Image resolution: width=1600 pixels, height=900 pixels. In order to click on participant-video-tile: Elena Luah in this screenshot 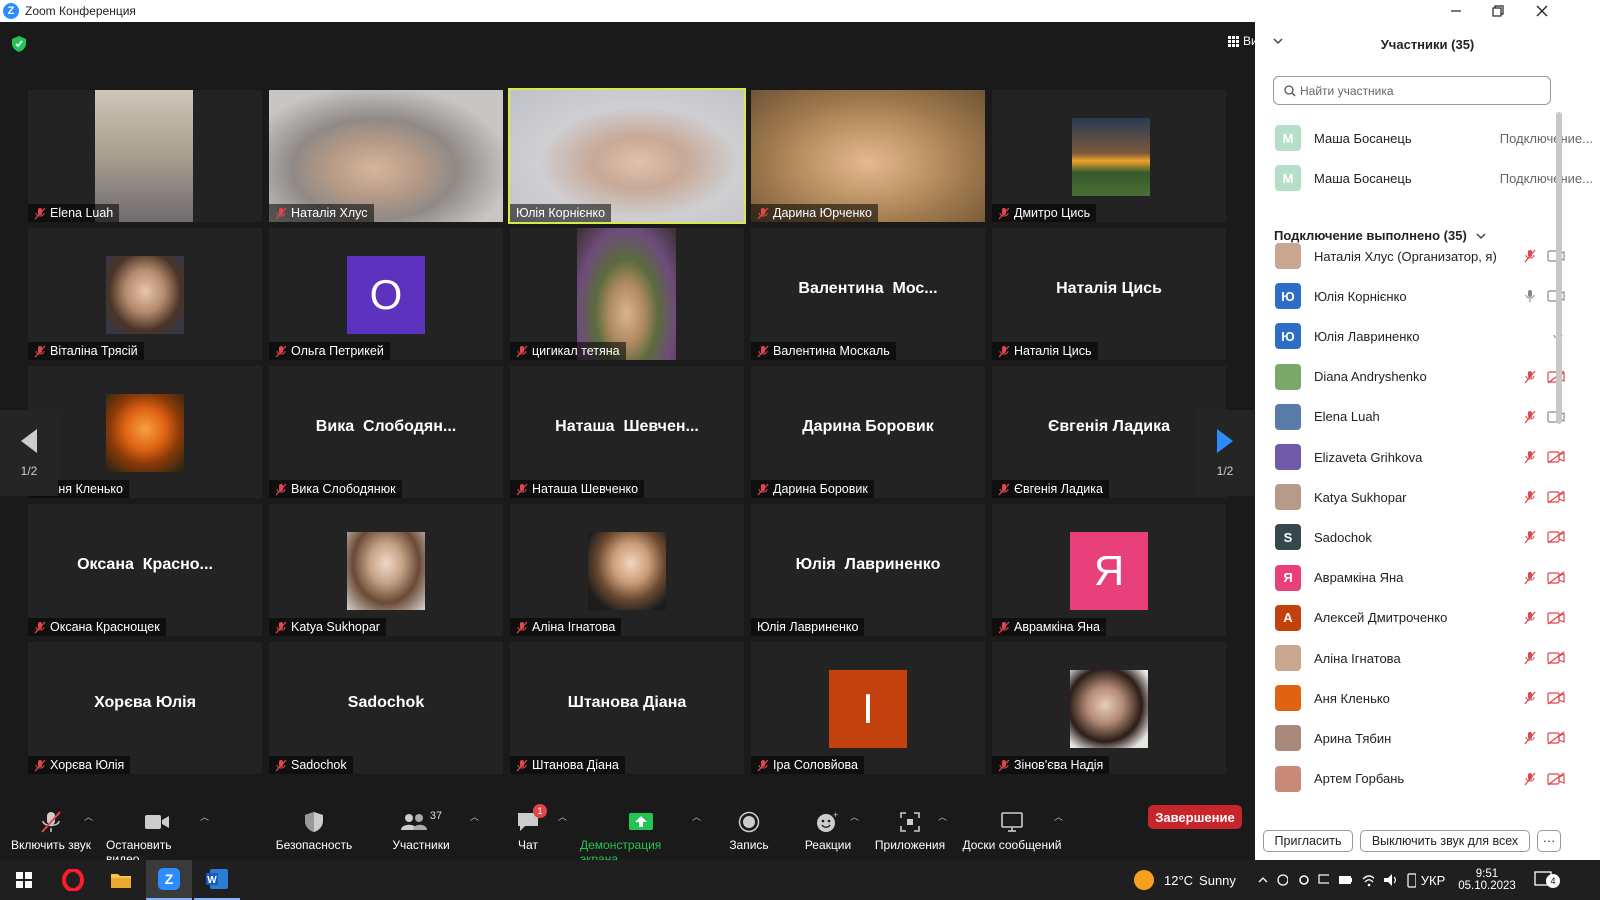, I will do `click(145, 156)`.